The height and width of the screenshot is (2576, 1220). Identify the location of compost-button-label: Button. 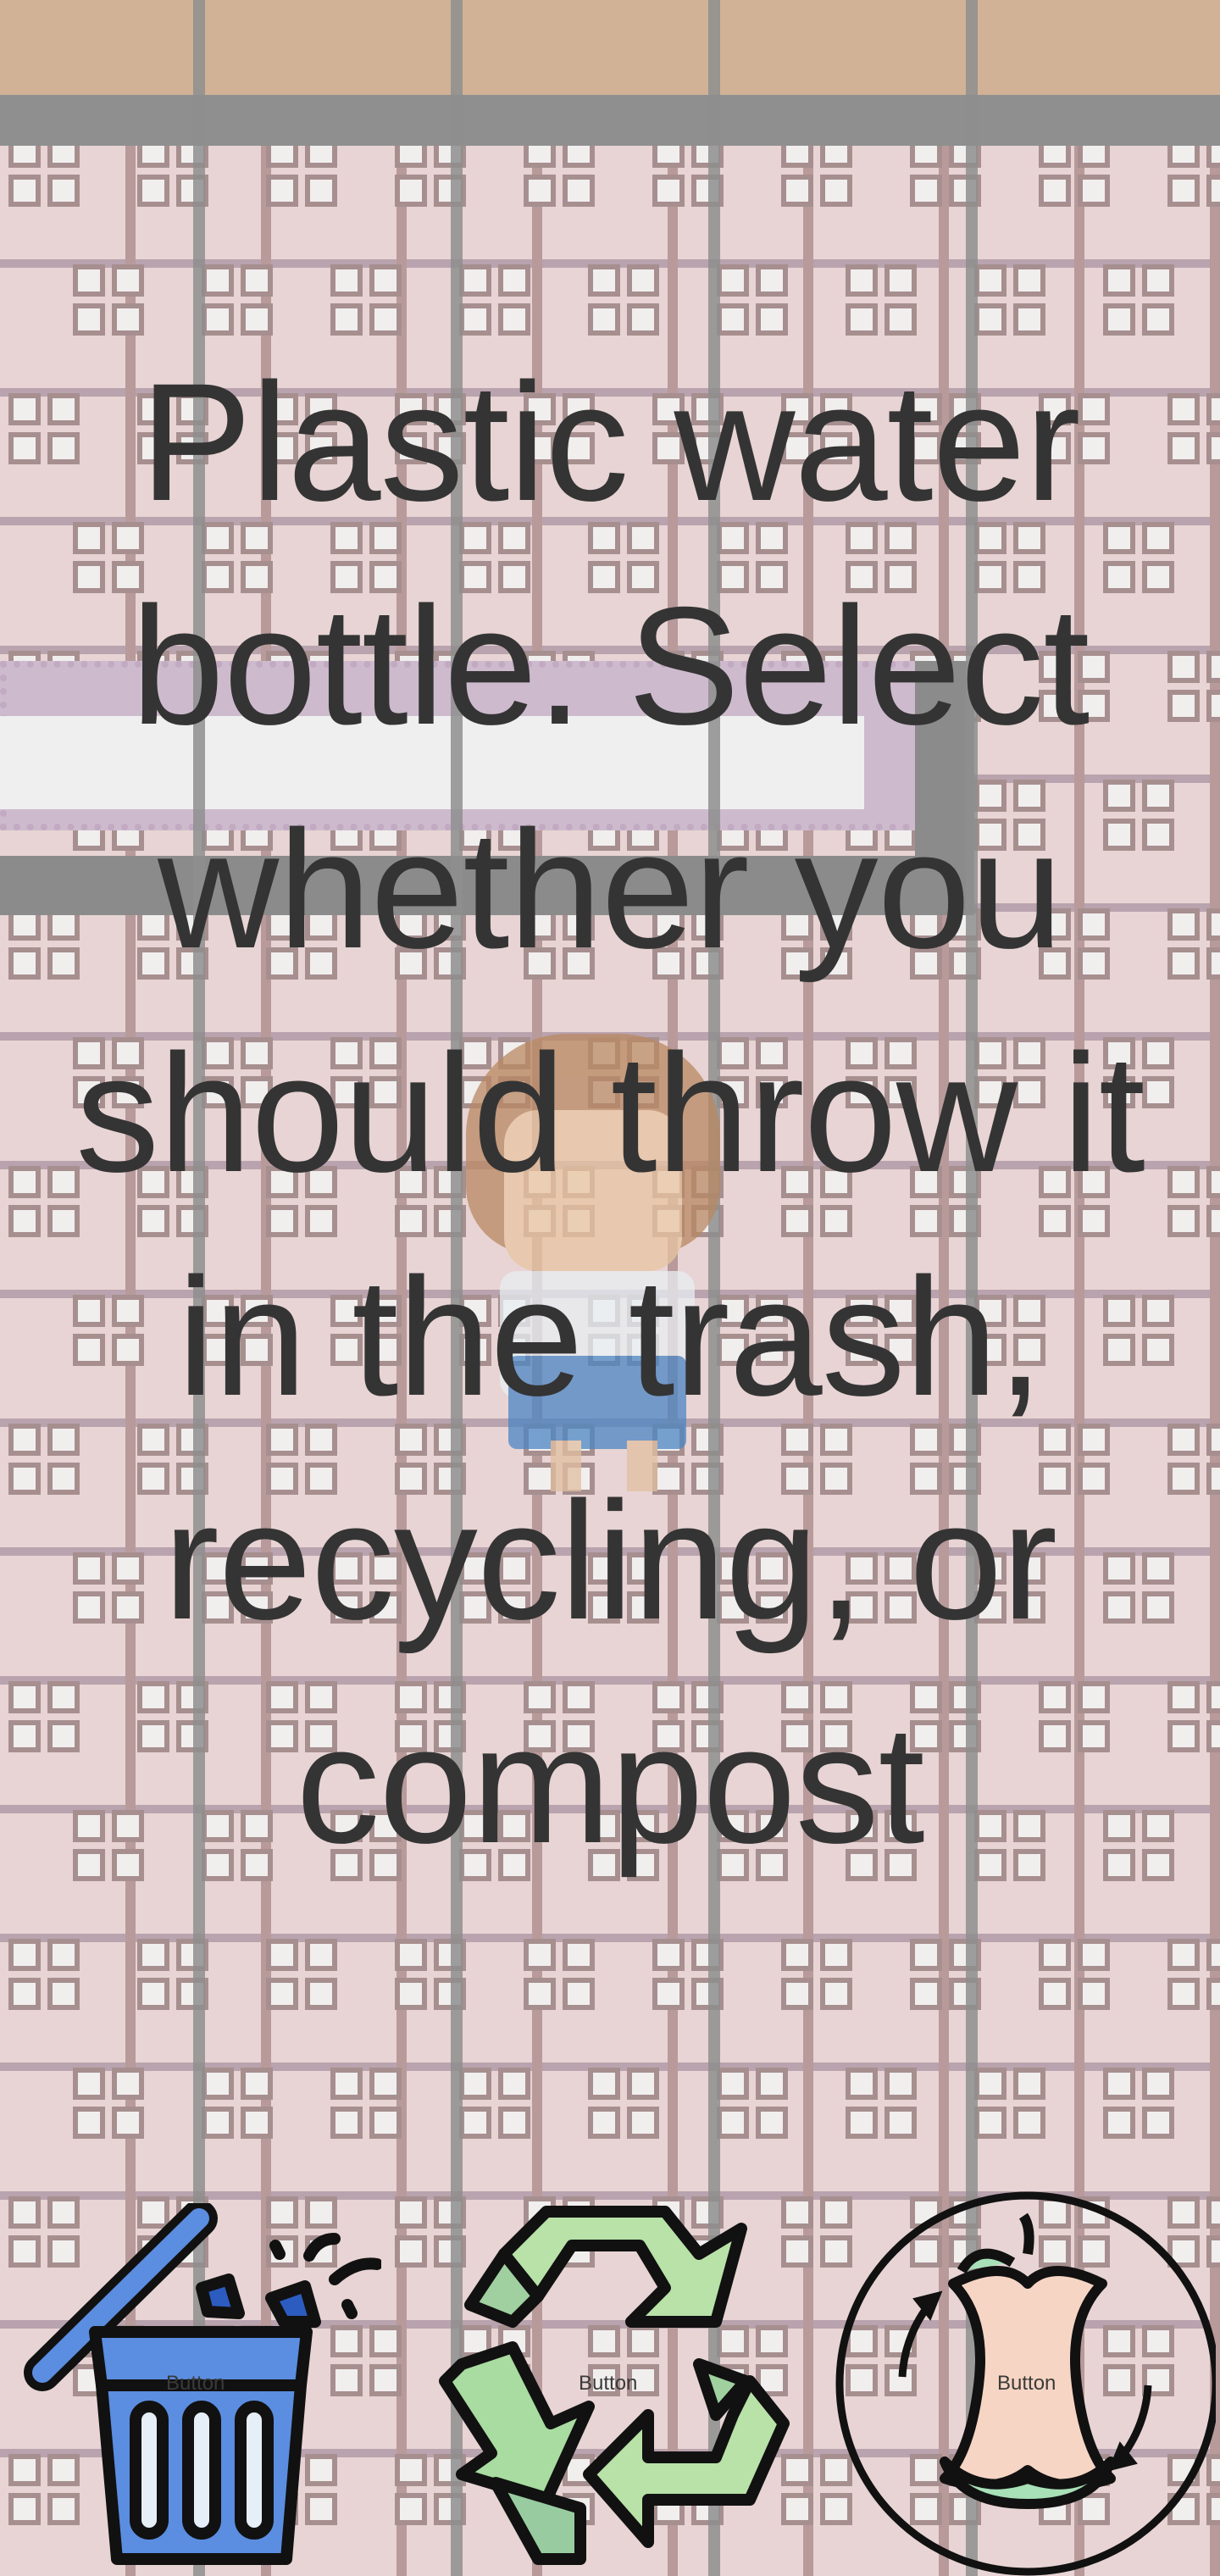
(1026, 2383).